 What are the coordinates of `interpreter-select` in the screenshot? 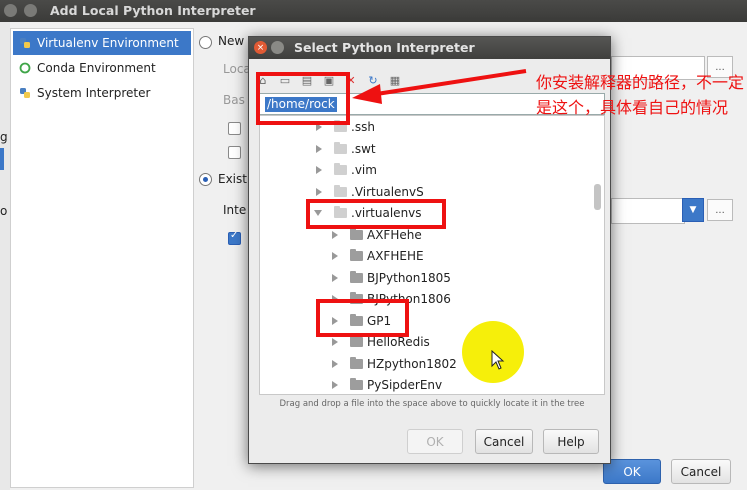 It's located at (648, 211).